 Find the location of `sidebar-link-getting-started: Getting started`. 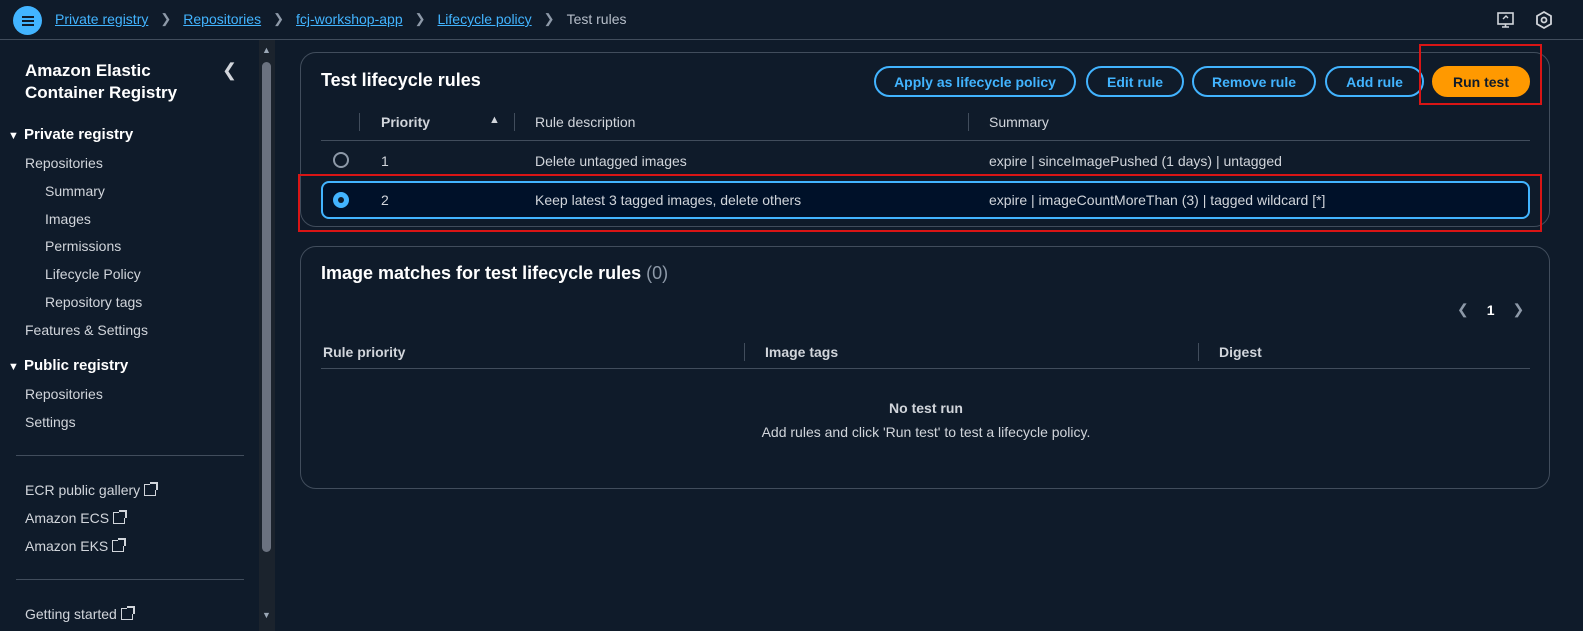

sidebar-link-getting-started: Getting started is located at coordinates (80, 614).